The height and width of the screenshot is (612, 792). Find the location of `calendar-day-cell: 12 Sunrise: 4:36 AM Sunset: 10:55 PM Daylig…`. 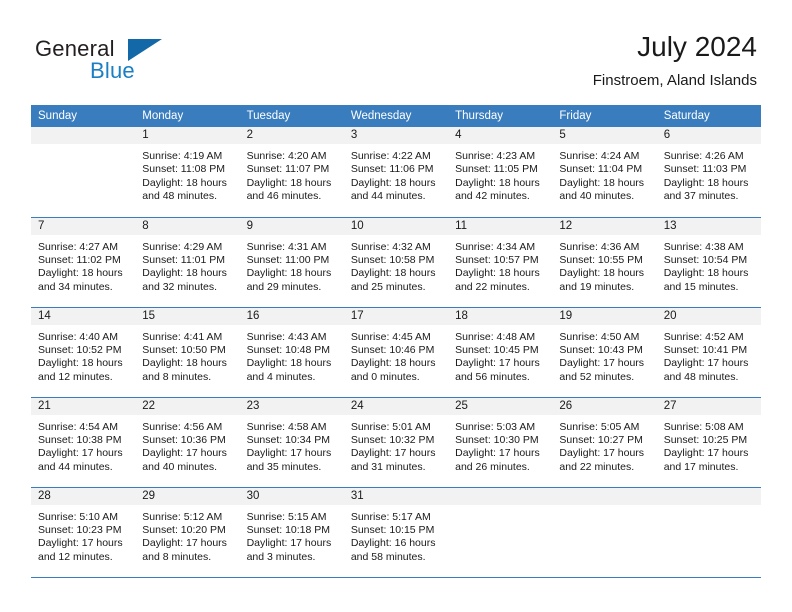

calendar-day-cell: 12 Sunrise: 4:36 AM Sunset: 10:55 PM Daylig… is located at coordinates (604, 262).